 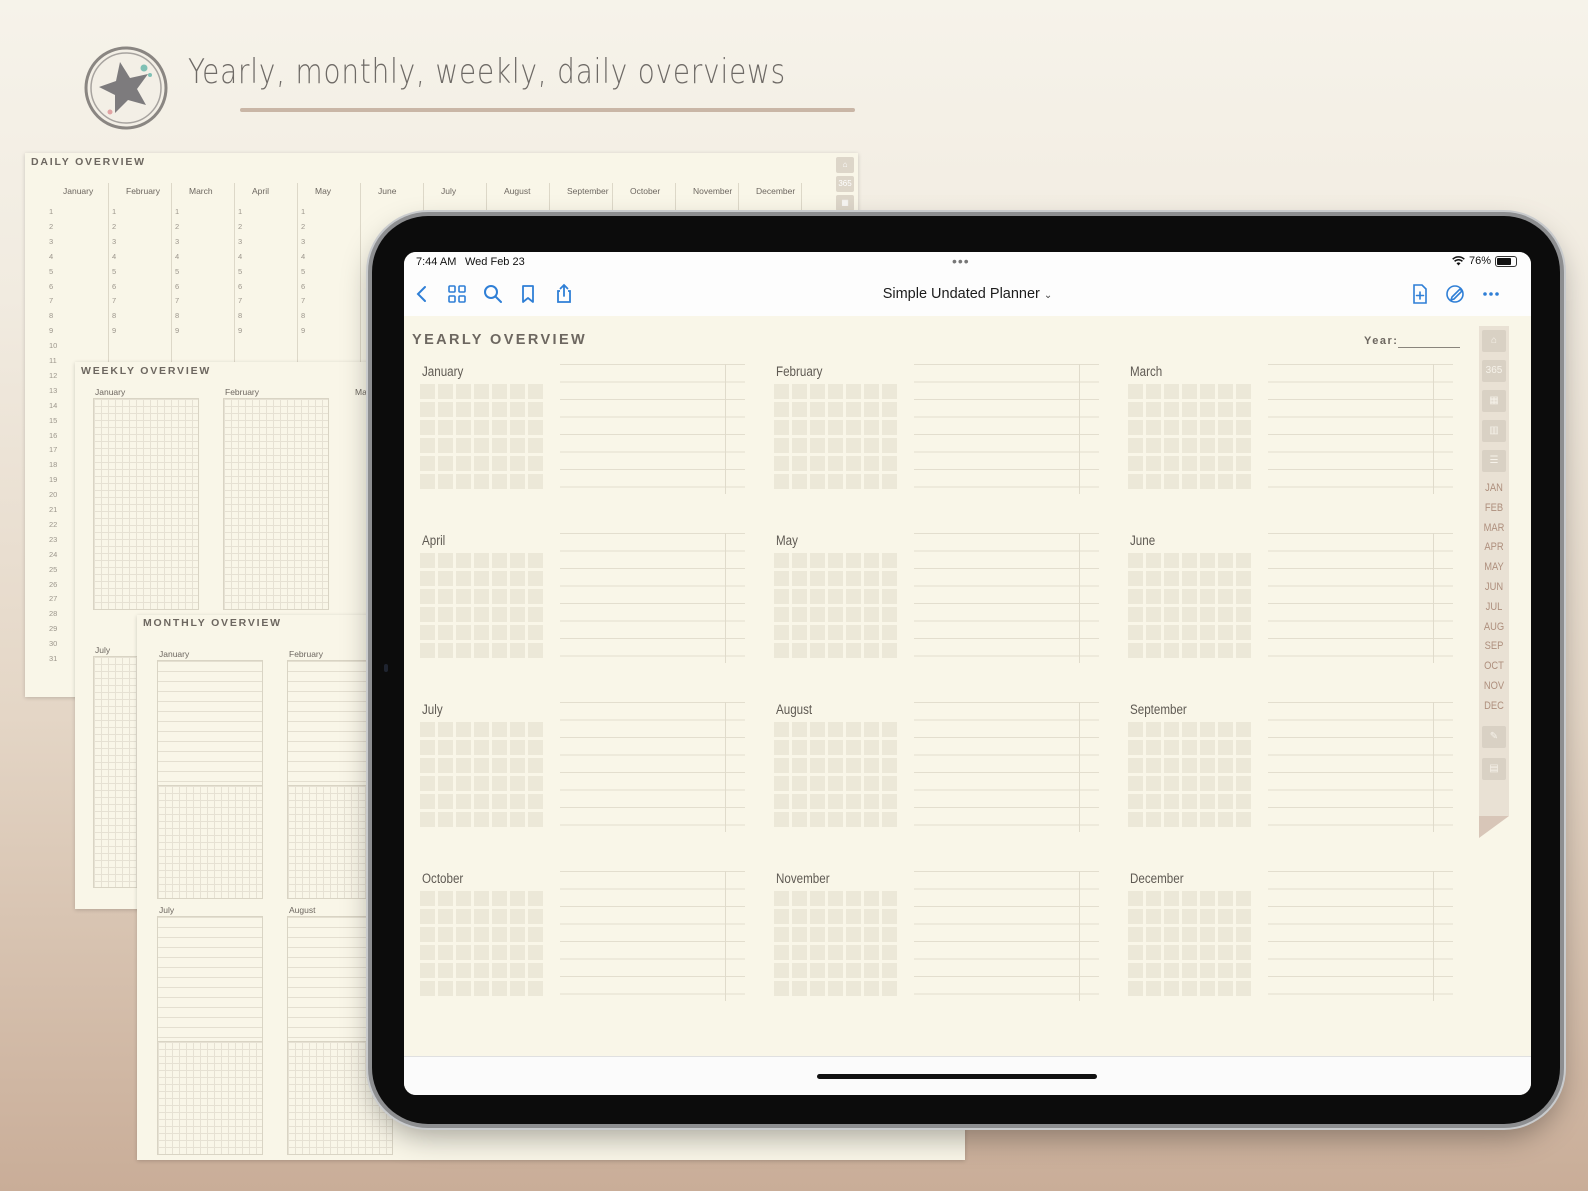 What do you see at coordinates (1494, 488) in the screenshot?
I see `side-tab-month: JAN` at bounding box center [1494, 488].